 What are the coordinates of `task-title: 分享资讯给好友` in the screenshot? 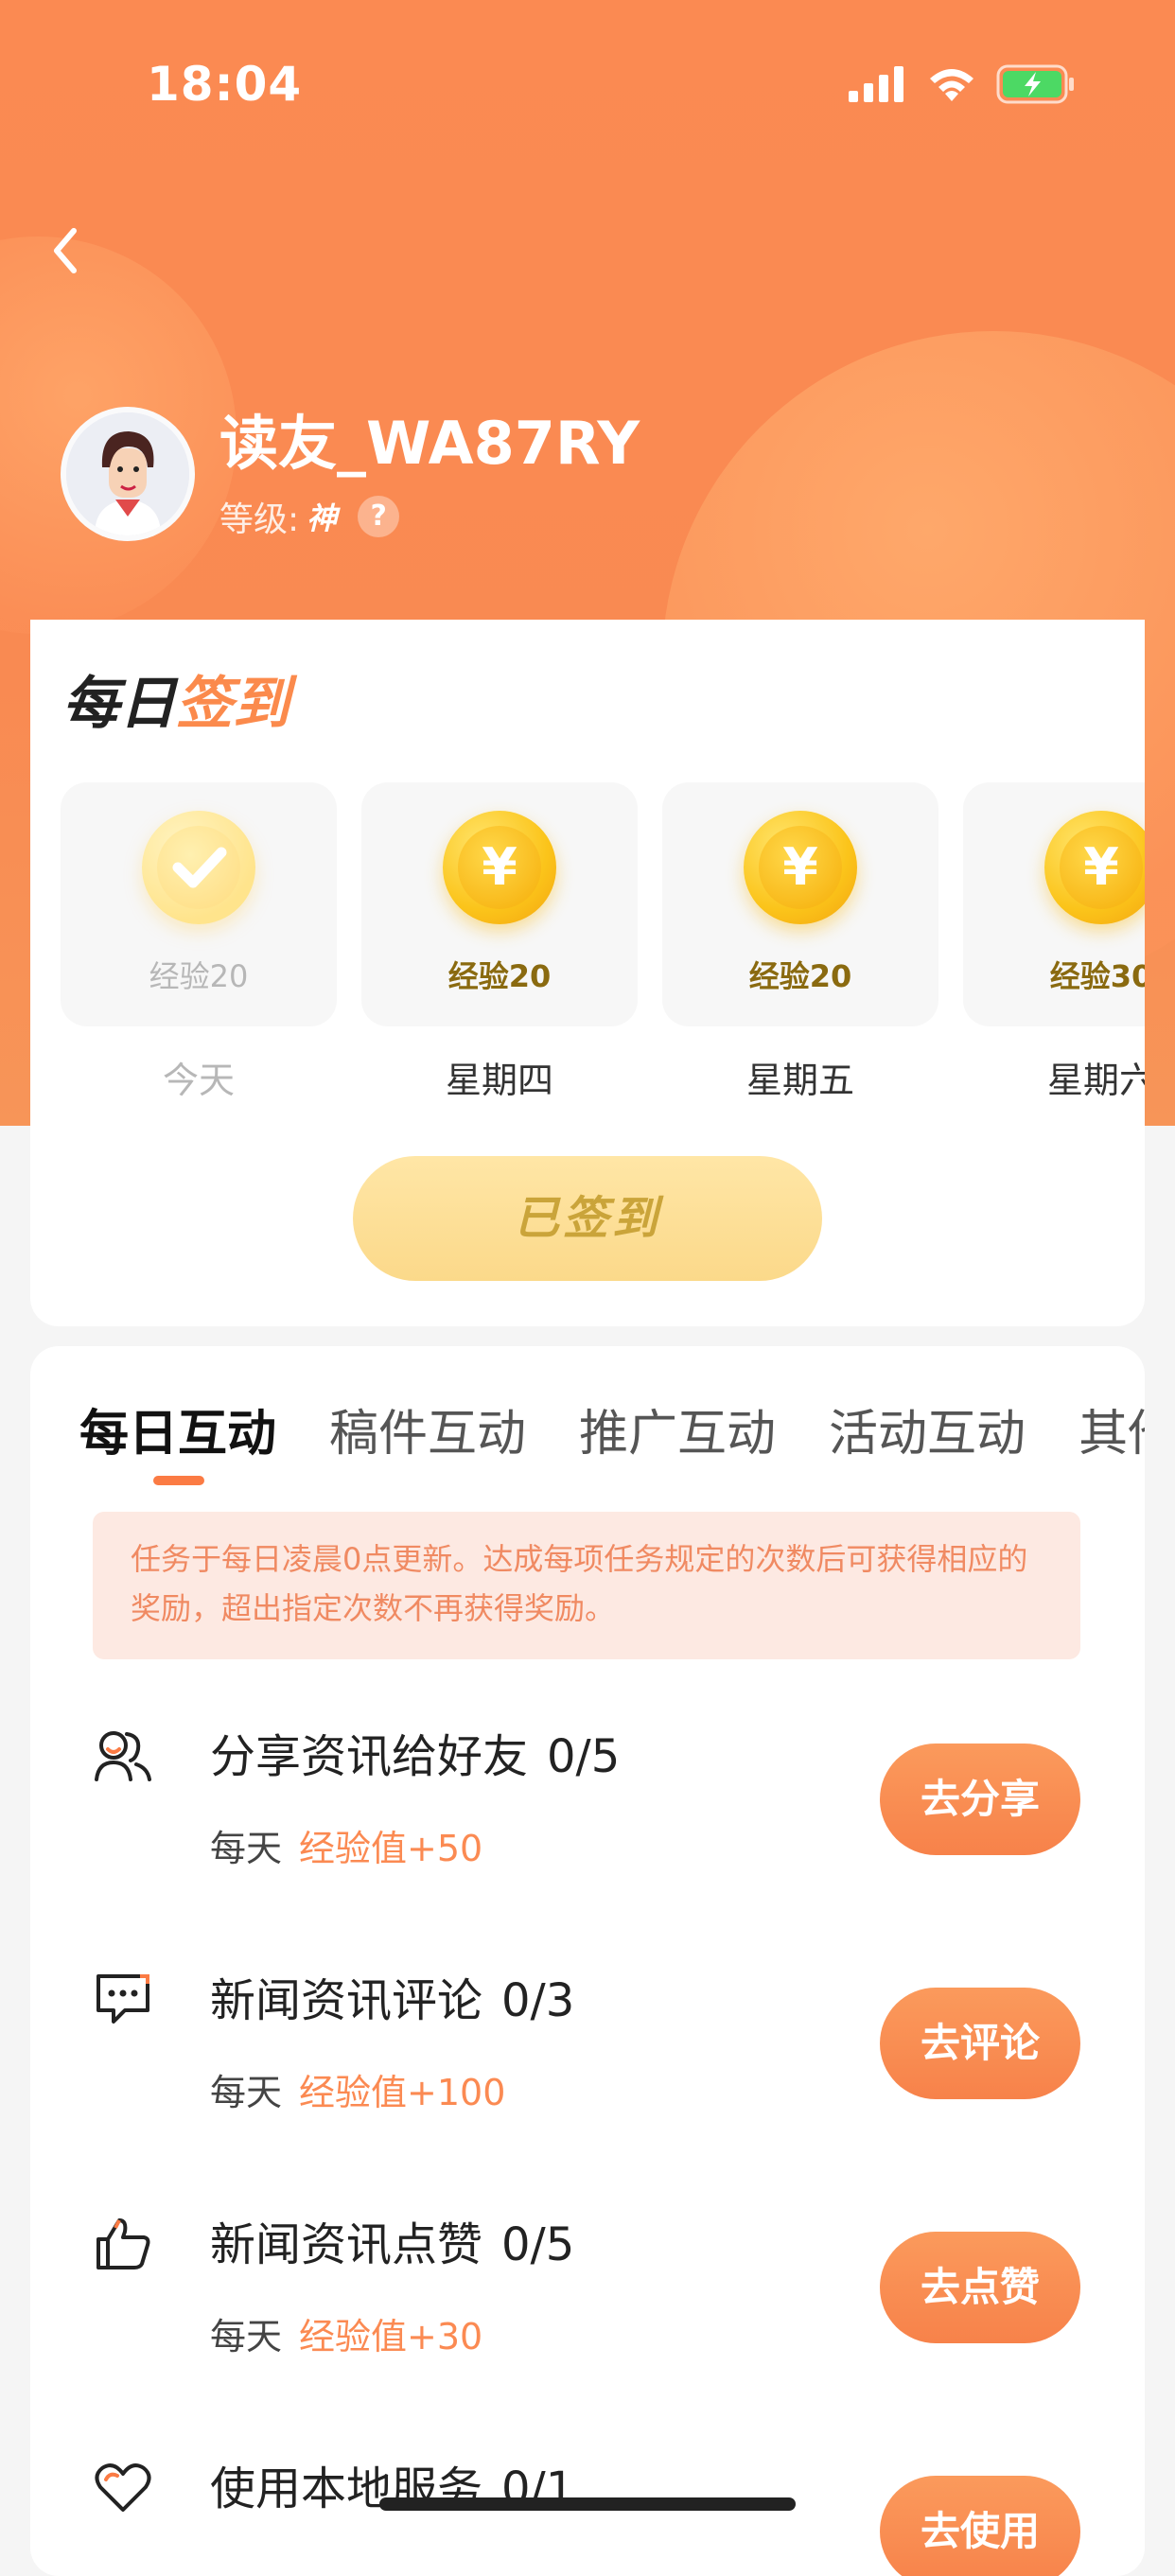 It's located at (370, 1757).